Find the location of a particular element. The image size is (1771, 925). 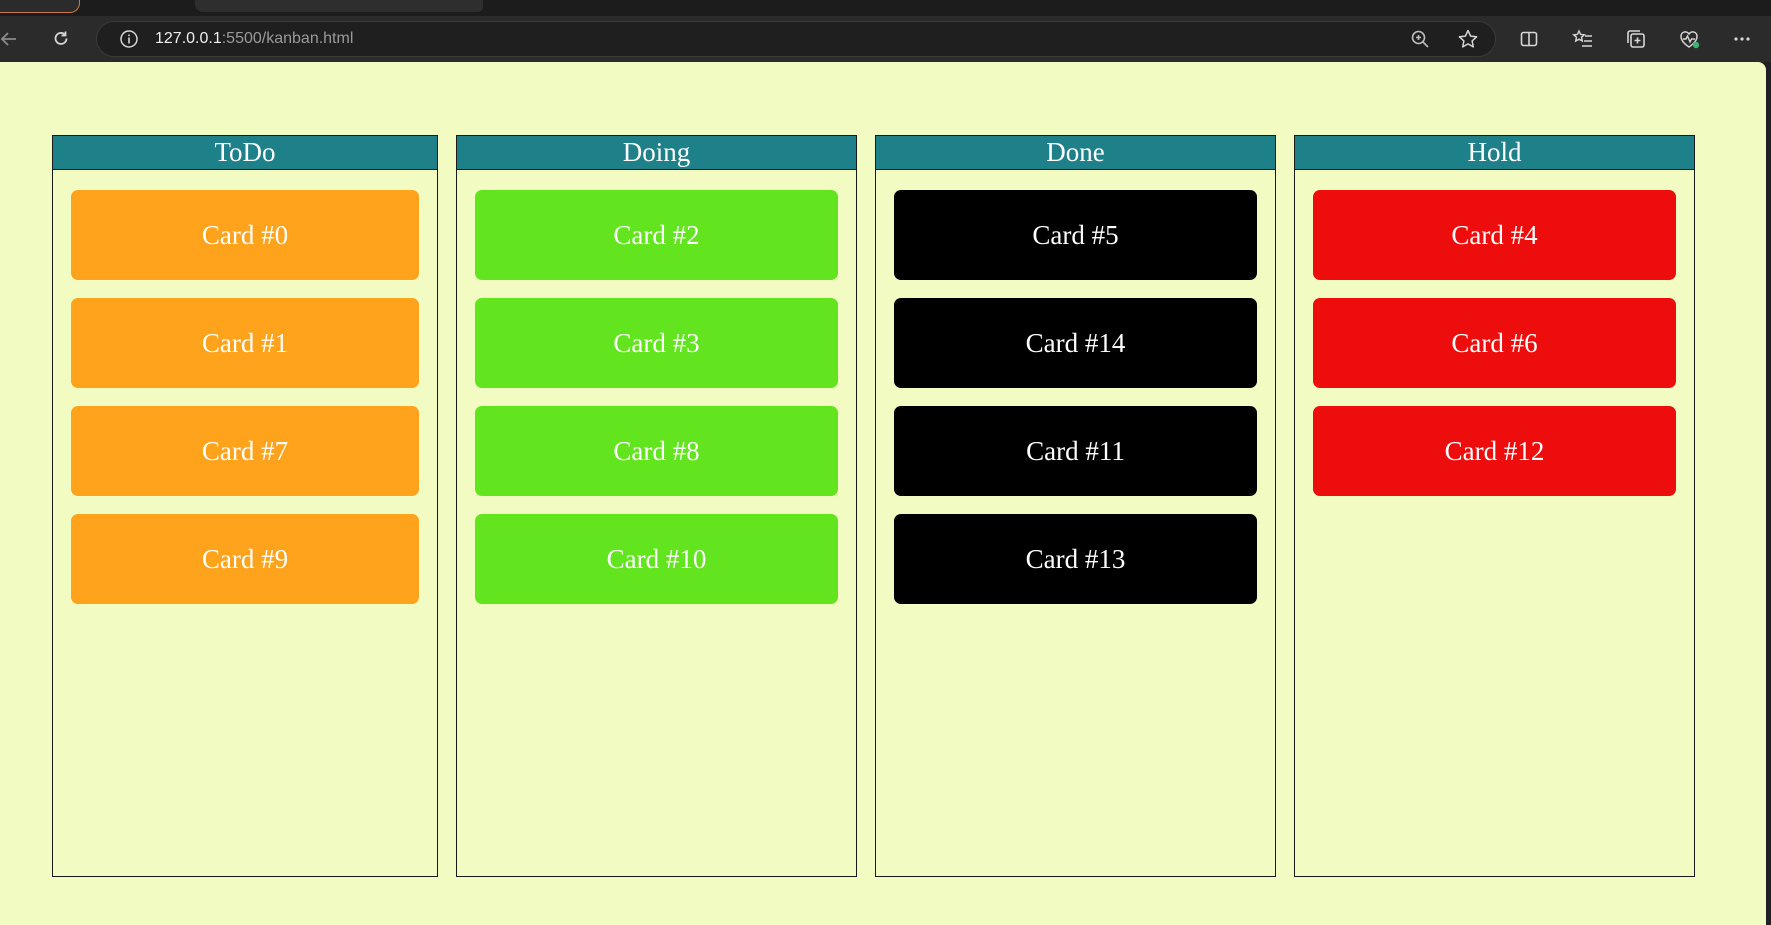

more-menu-icon is located at coordinates (1742, 39).